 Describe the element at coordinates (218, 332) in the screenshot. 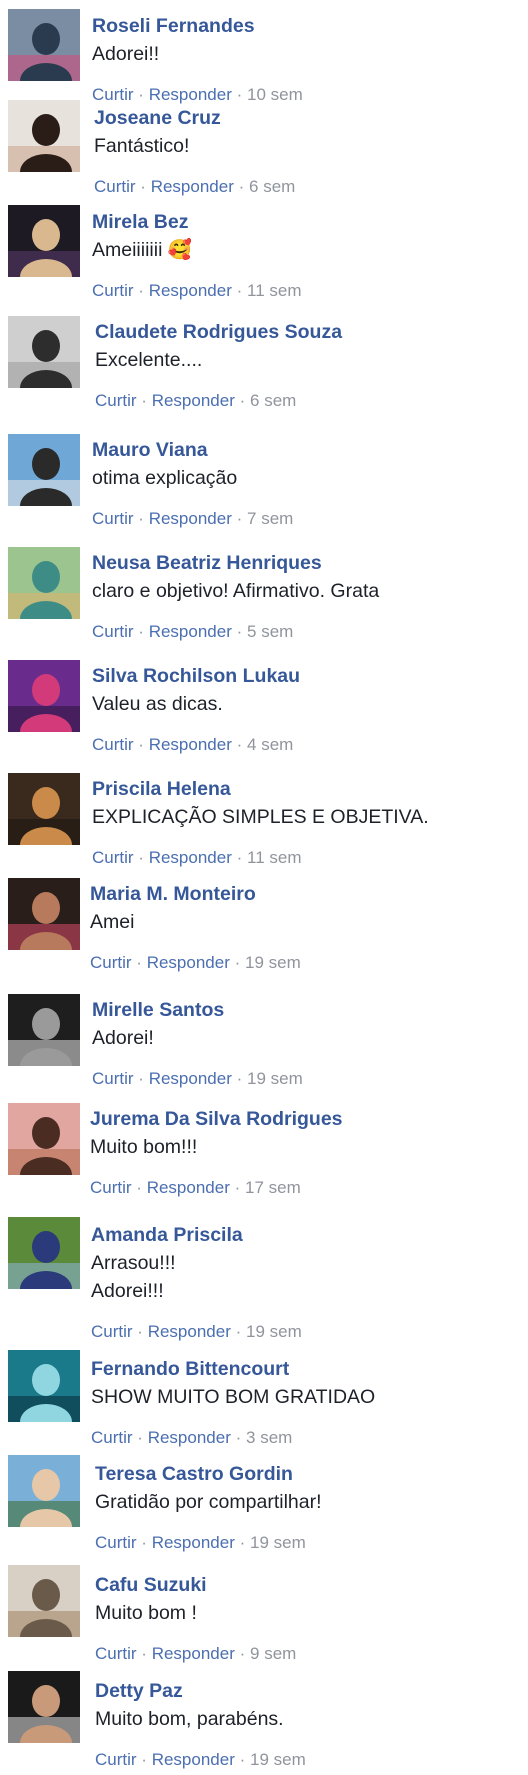

I see `commenter-name: Claudete Rodrigues Souza` at that location.